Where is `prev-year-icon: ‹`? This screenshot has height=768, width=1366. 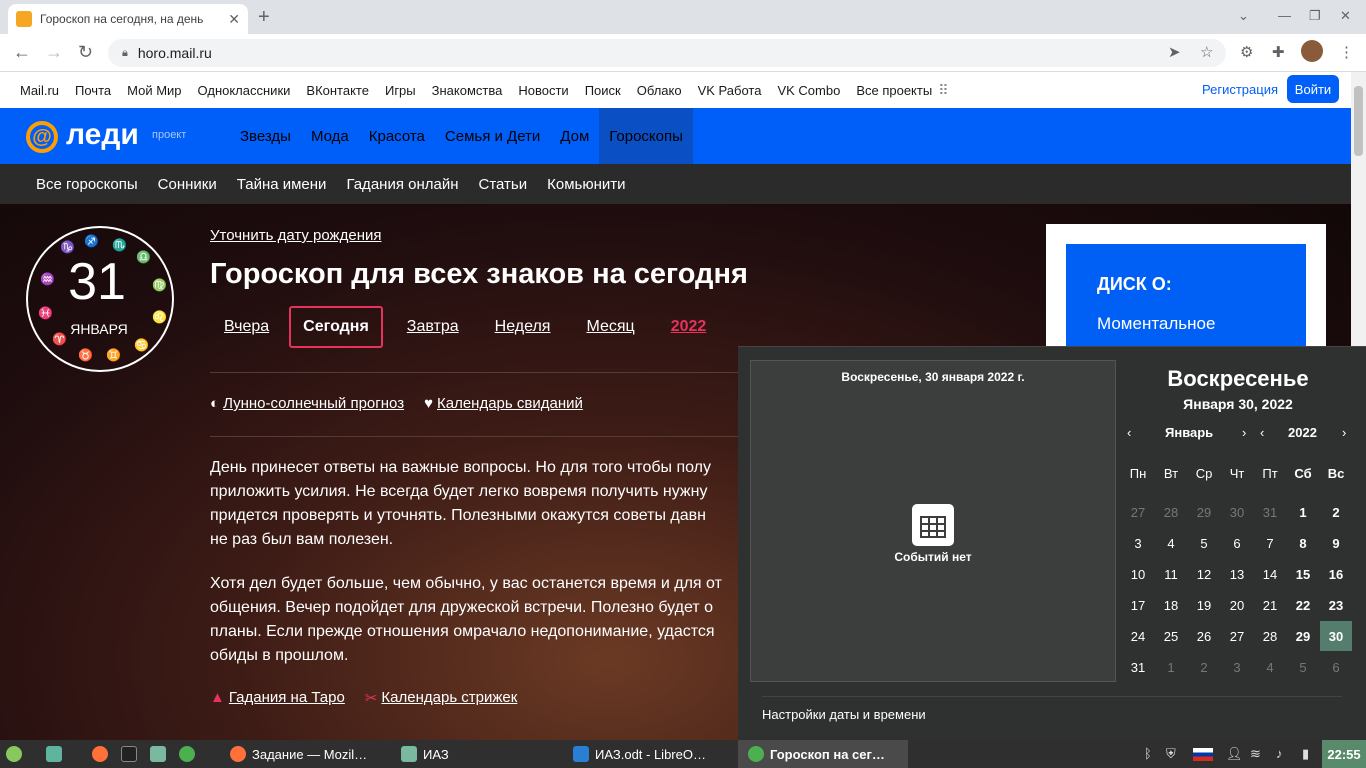 prev-year-icon: ‹ is located at coordinates (1262, 432).